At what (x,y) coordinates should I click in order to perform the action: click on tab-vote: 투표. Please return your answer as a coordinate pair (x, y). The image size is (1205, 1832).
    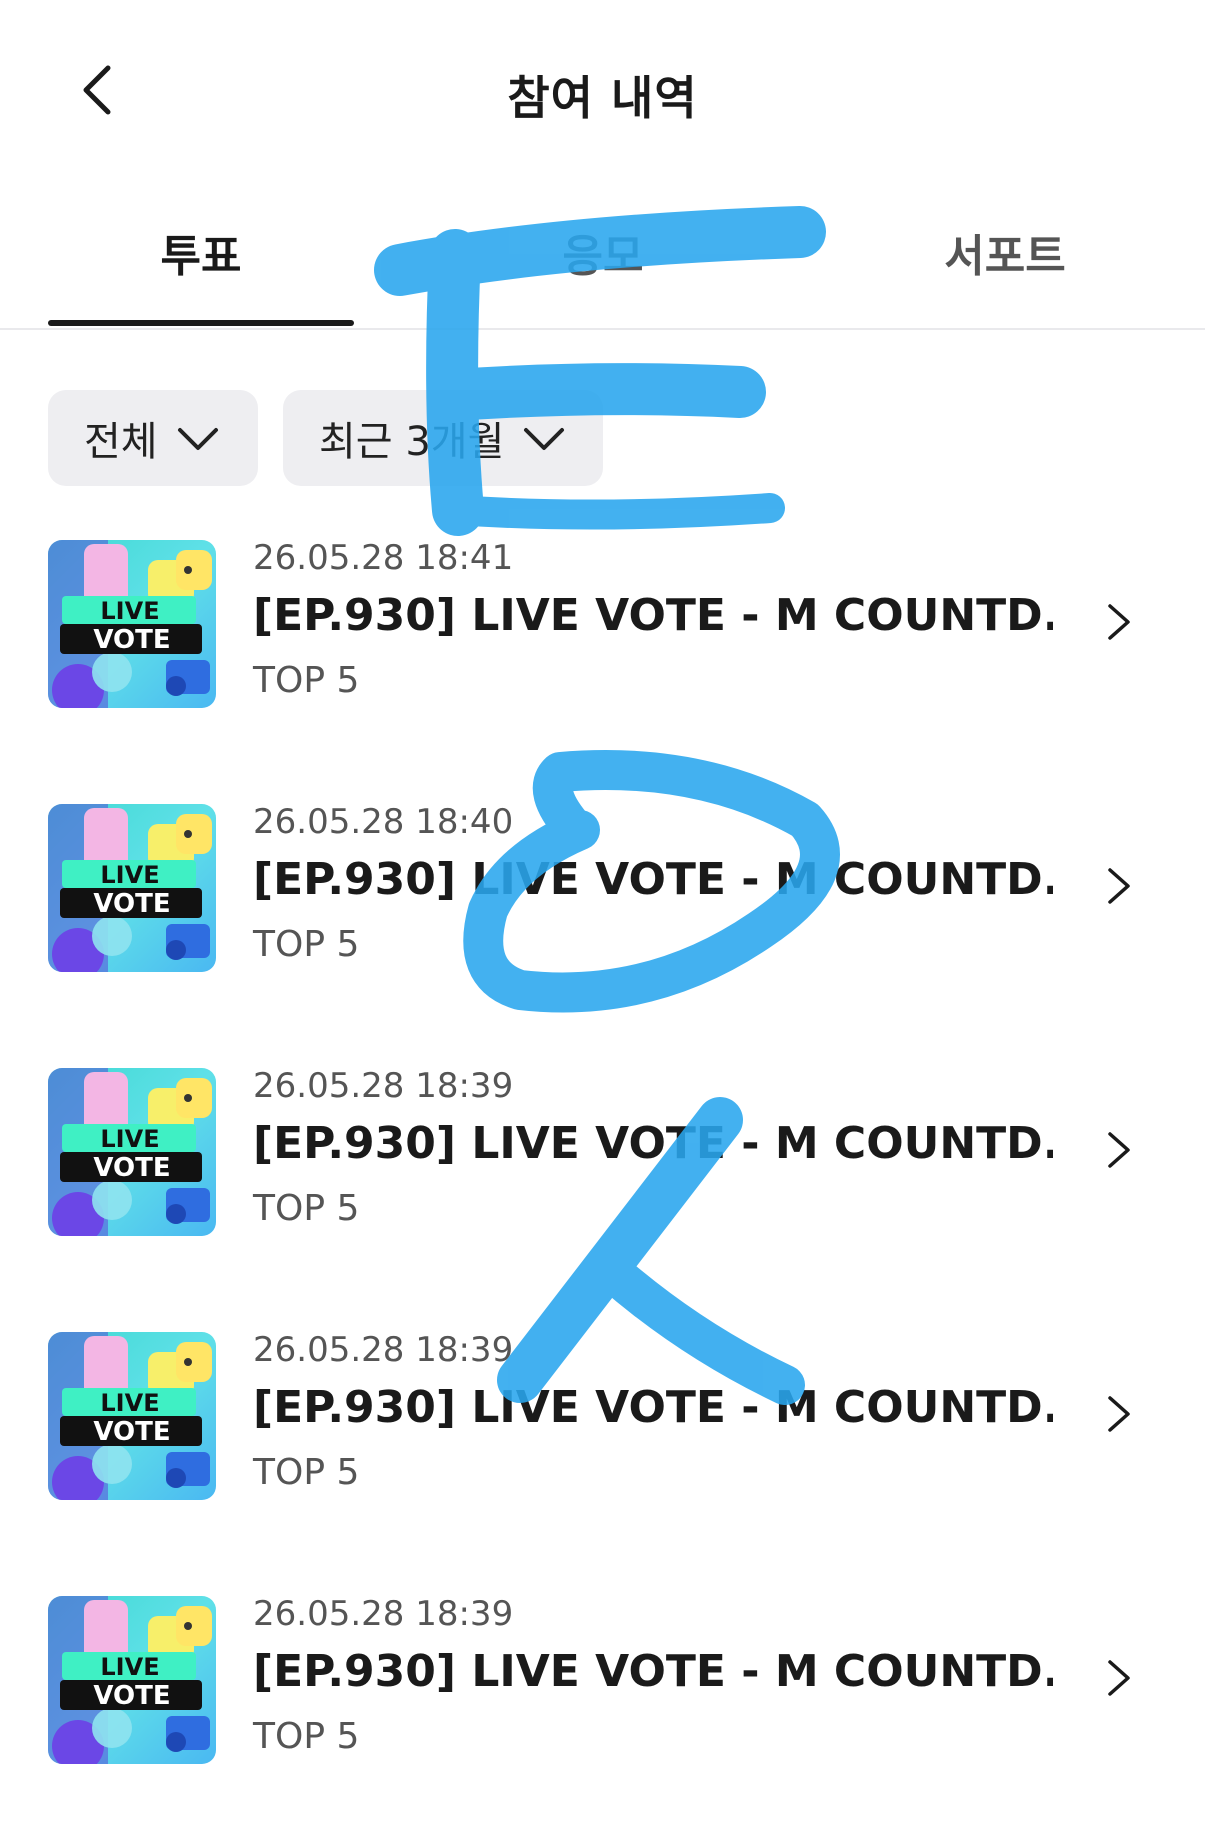
    Looking at the image, I should click on (201, 252).